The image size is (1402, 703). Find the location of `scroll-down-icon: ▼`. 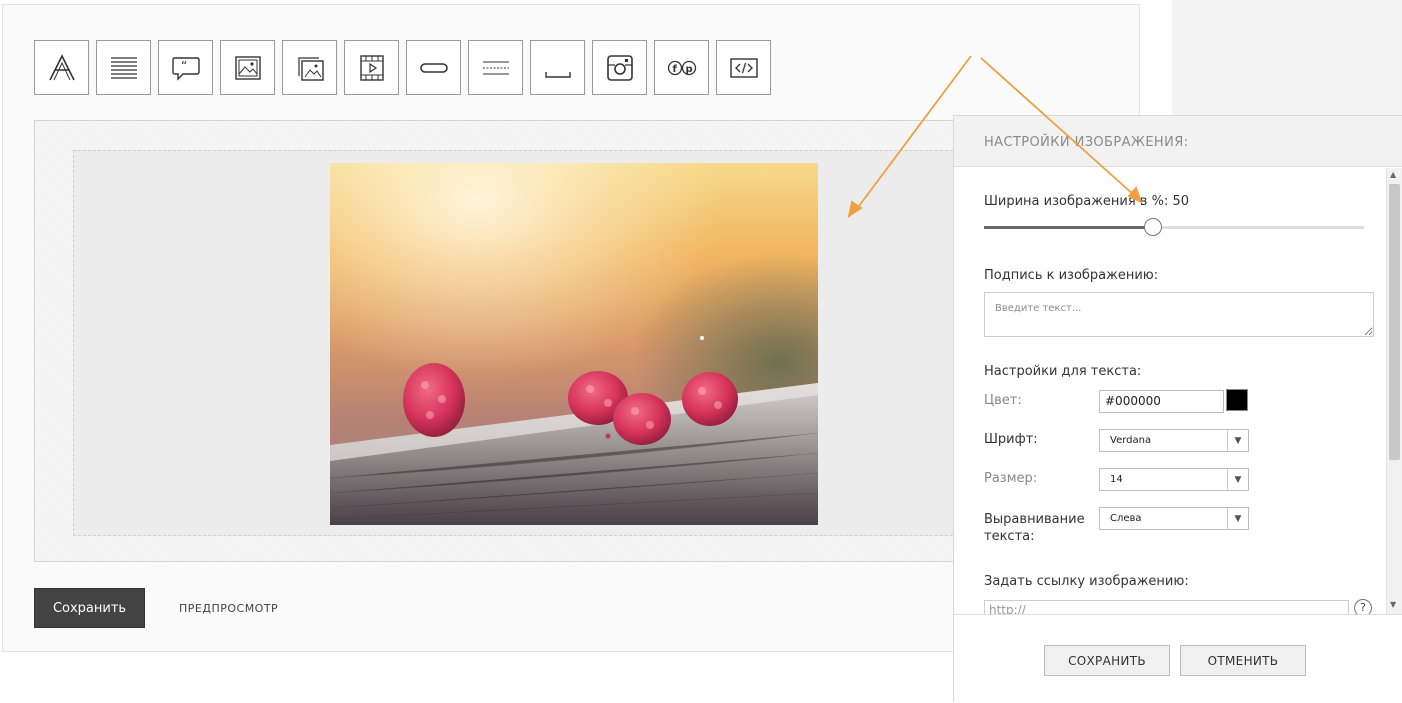

scroll-down-icon: ▼ is located at coordinates (1393, 604).